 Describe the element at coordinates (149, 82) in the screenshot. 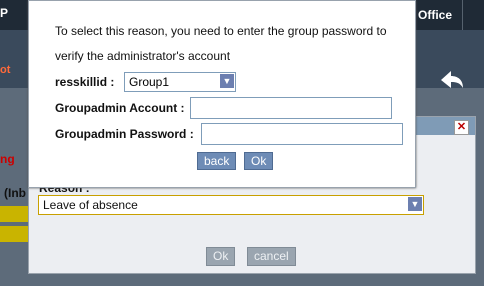

I see `resskillid-select-value: Group1` at that location.